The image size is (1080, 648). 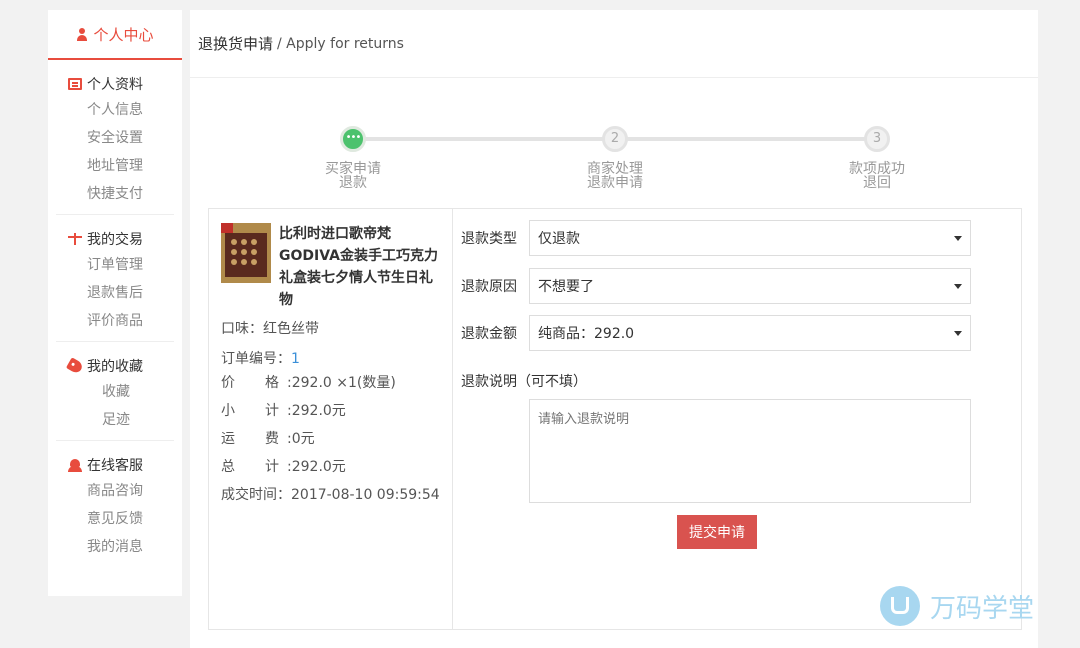 I want to click on product-flavor: 口味：红色丝带, so click(x=270, y=329).